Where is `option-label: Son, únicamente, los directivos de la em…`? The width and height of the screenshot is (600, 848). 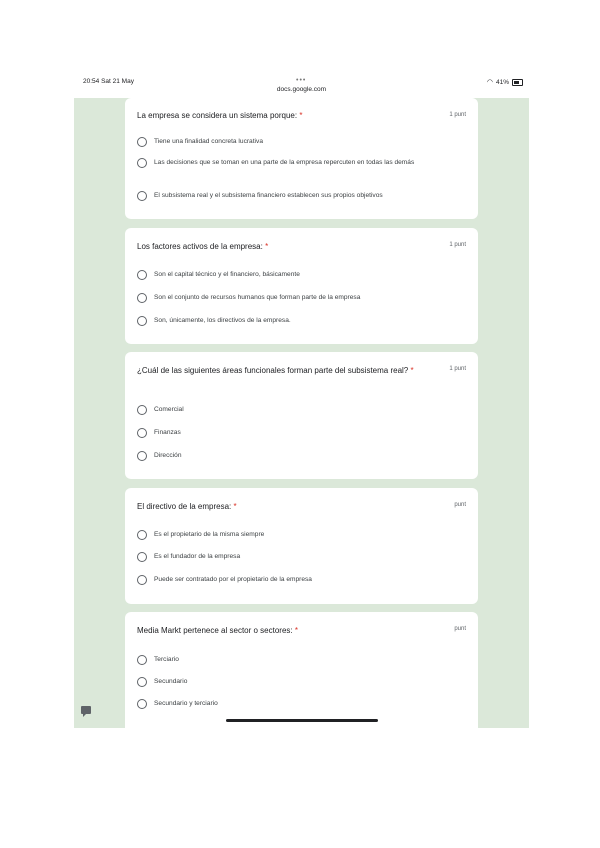 option-label: Son, únicamente, los directivos de la em… is located at coordinates (222, 320).